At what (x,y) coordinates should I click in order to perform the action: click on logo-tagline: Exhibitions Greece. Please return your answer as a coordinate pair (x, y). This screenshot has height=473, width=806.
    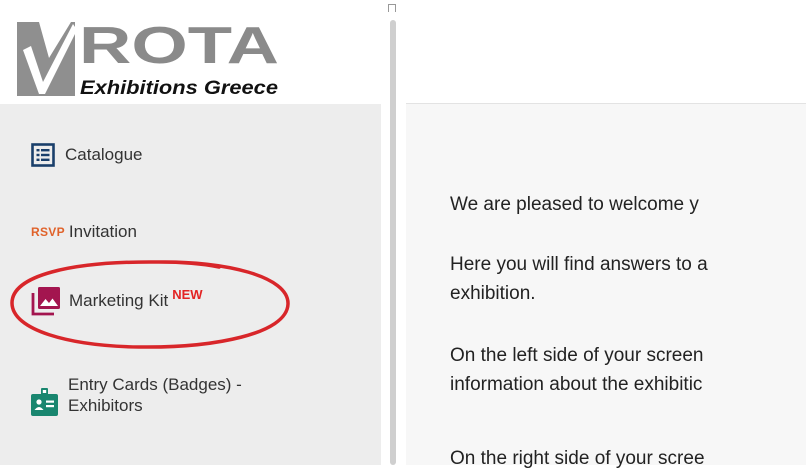
    Looking at the image, I should click on (179, 88).